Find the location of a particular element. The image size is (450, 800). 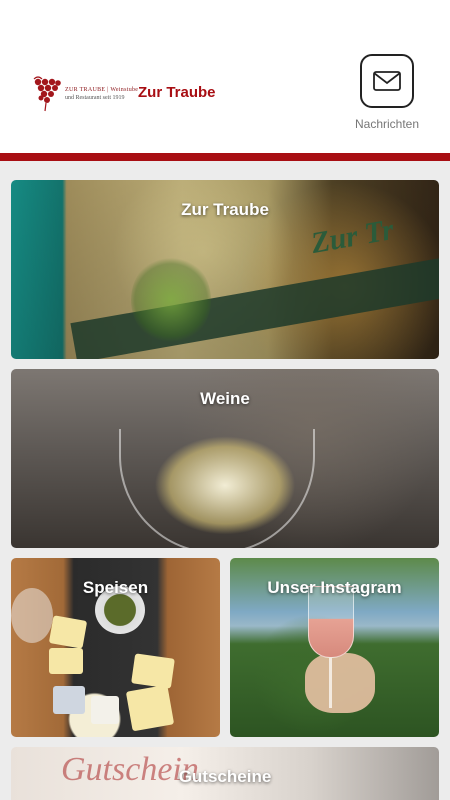

blue-cheese-image is located at coordinates (69, 700).